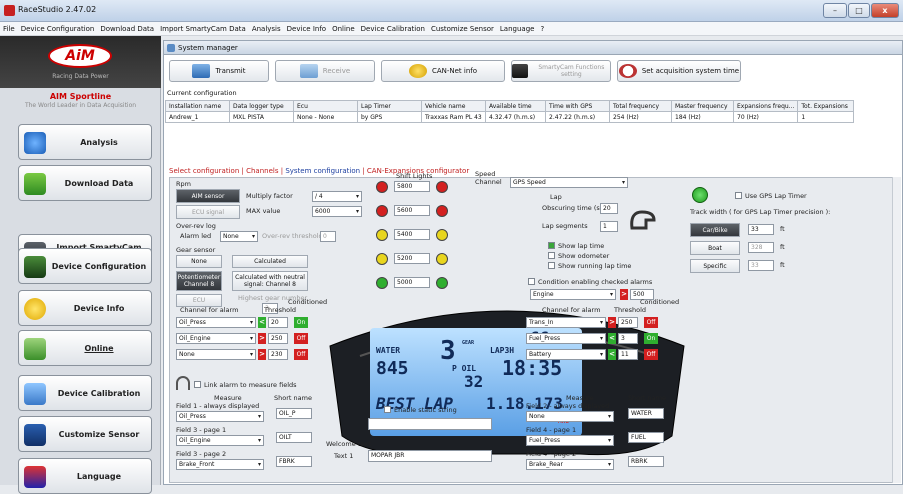  I want to click on sidebar-item-device-info: Device Info, so click(85, 308).